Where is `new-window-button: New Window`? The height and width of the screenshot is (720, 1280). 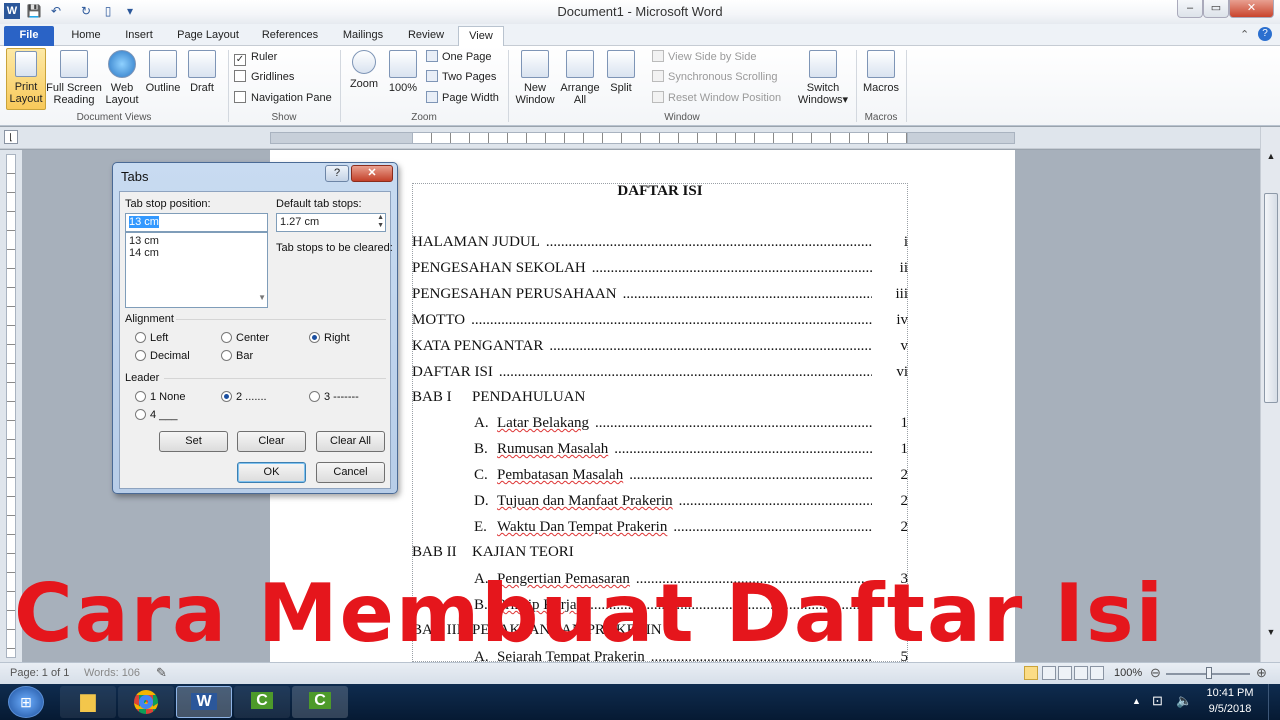
new-window-button: New Window is located at coordinates (535, 78).